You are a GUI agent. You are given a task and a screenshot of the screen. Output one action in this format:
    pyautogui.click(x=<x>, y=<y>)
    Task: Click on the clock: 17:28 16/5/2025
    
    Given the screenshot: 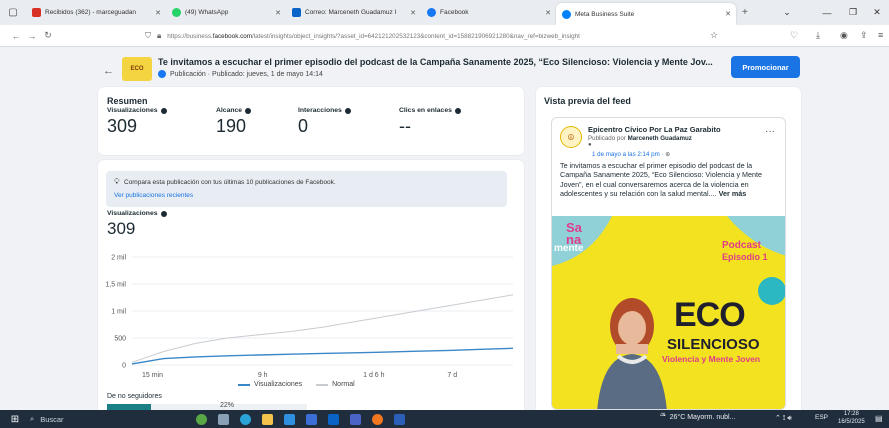 What is the action you would take?
    pyautogui.click(x=851, y=419)
    